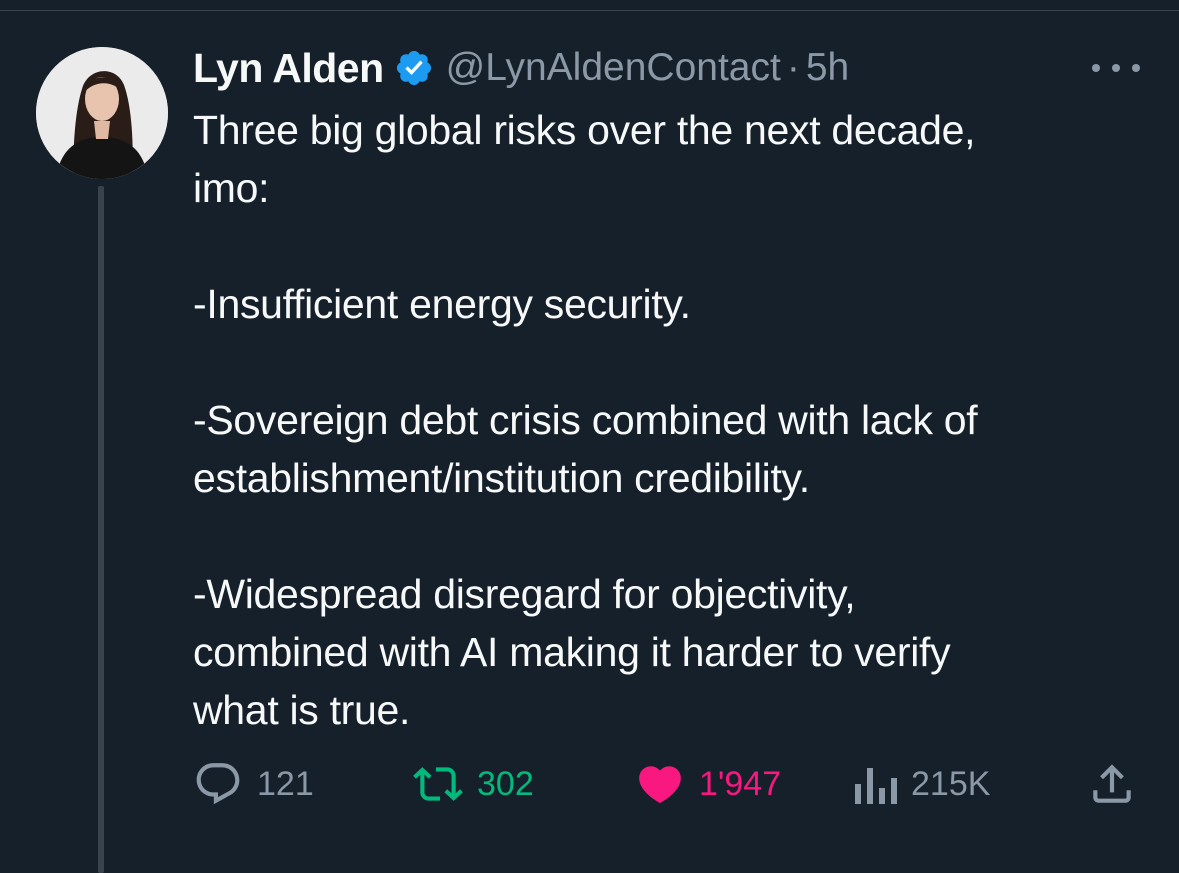 This screenshot has height=873, width=1179. I want to click on thread-line, so click(101, 529).